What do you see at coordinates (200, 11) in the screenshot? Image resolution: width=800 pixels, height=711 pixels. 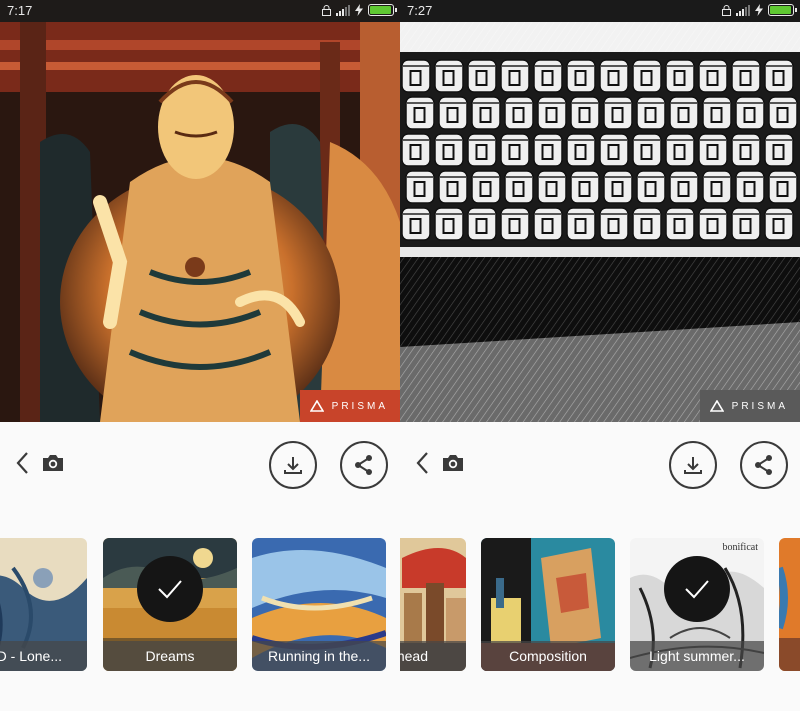 I see `status-bar: 7:17` at bounding box center [200, 11].